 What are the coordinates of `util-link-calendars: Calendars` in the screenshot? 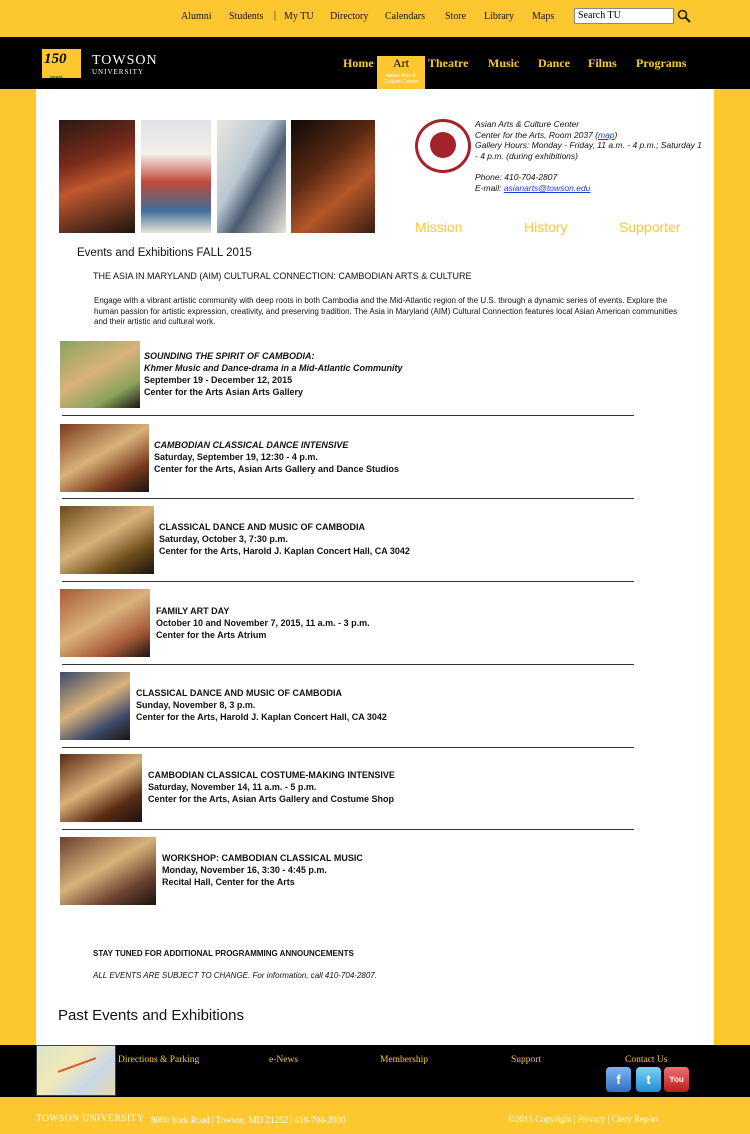 It's located at (405, 16).